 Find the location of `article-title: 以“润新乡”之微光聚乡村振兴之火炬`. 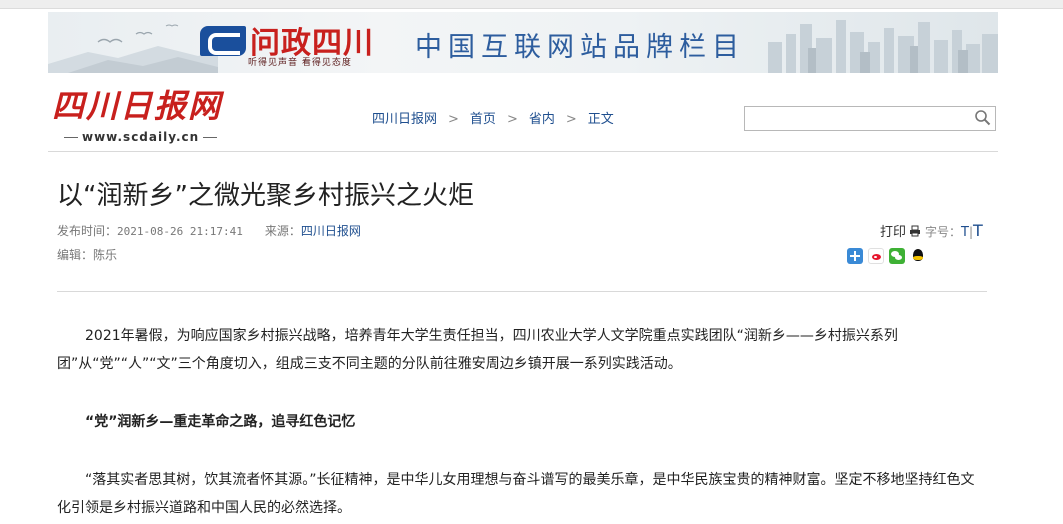

article-title: 以“润新乡”之微光聚乡村振兴之火炬 is located at coordinates (265, 196).